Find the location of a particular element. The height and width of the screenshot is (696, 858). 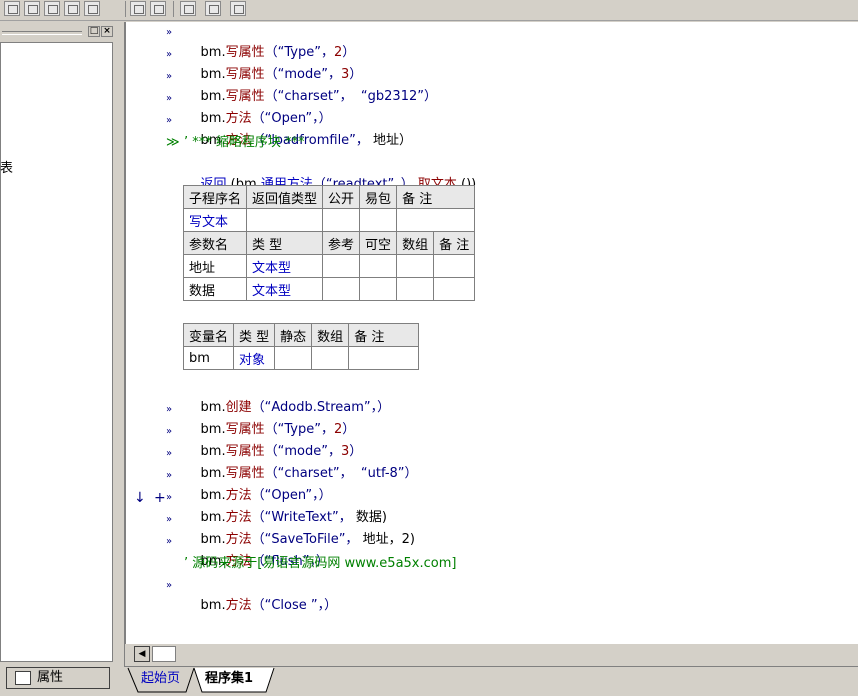

properties-icon is located at coordinates (23, 677).